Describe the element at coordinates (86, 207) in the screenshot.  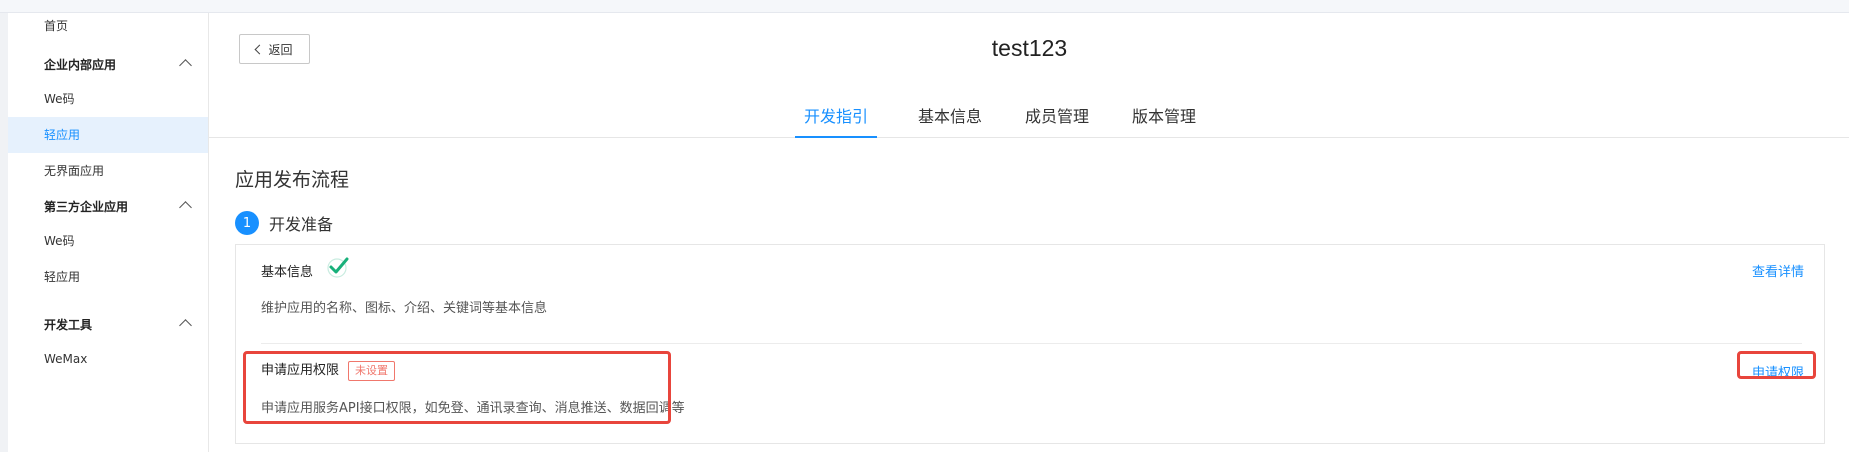
I see `sidebar-group-label: 第三方企业应用` at that location.